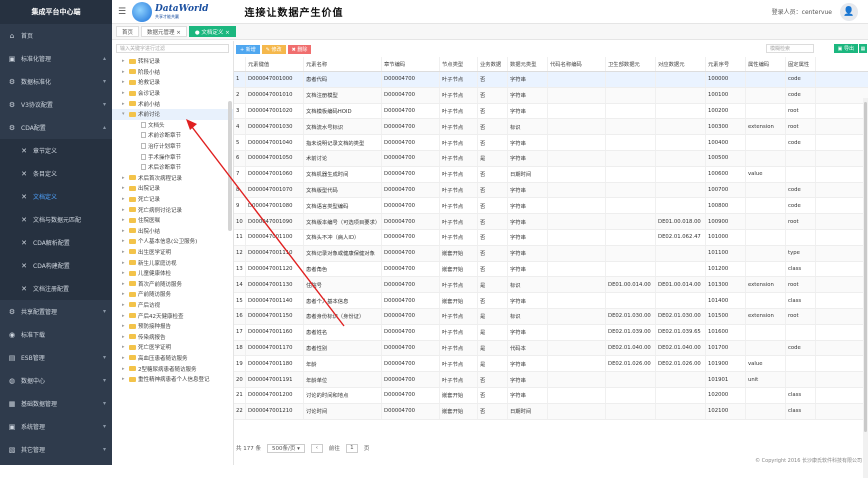  I want to click on table-search-input: 模糊检索, so click(790, 48).